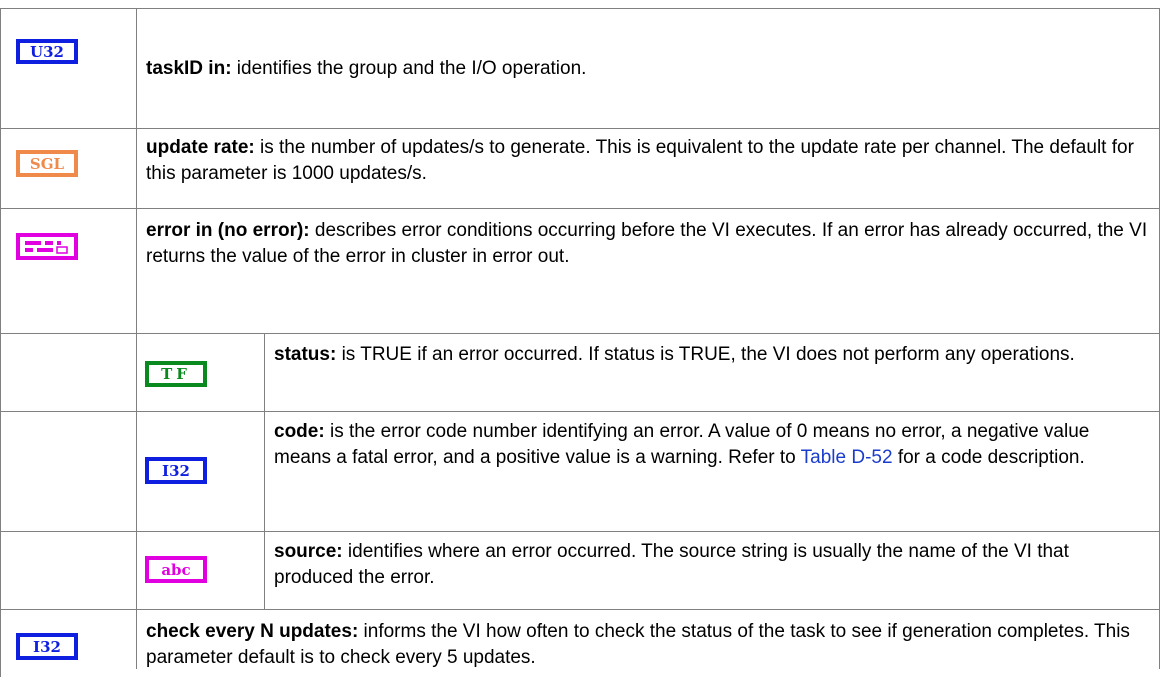  Describe the element at coordinates (847, 457) in the screenshot. I see `table-reference-link: Table D-52` at that location.